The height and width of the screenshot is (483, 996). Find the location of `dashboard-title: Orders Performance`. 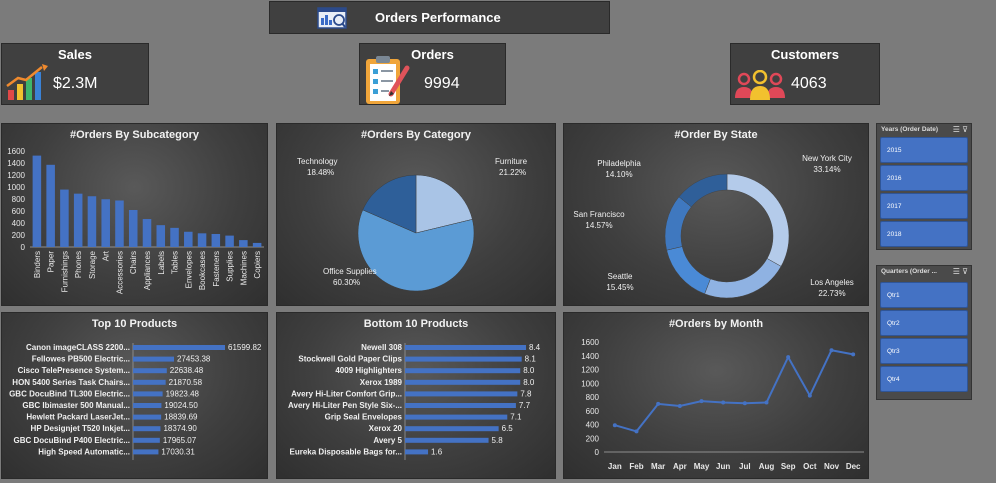

dashboard-title: Orders Performance is located at coordinates (438, 17).